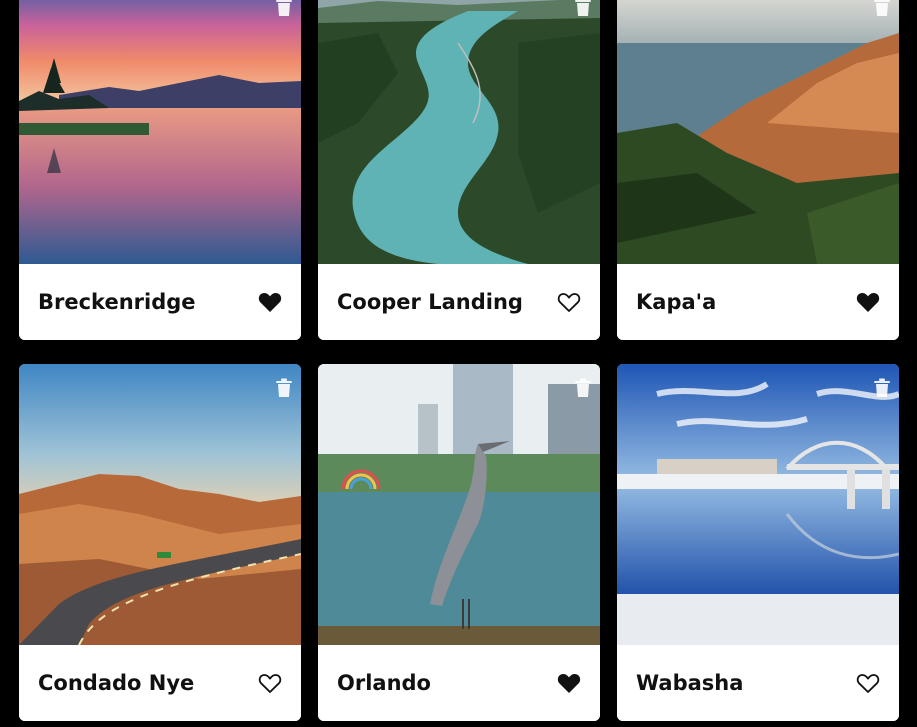 This screenshot has height=727, width=917. I want to click on card-image-sunset-lake, so click(160, 132).